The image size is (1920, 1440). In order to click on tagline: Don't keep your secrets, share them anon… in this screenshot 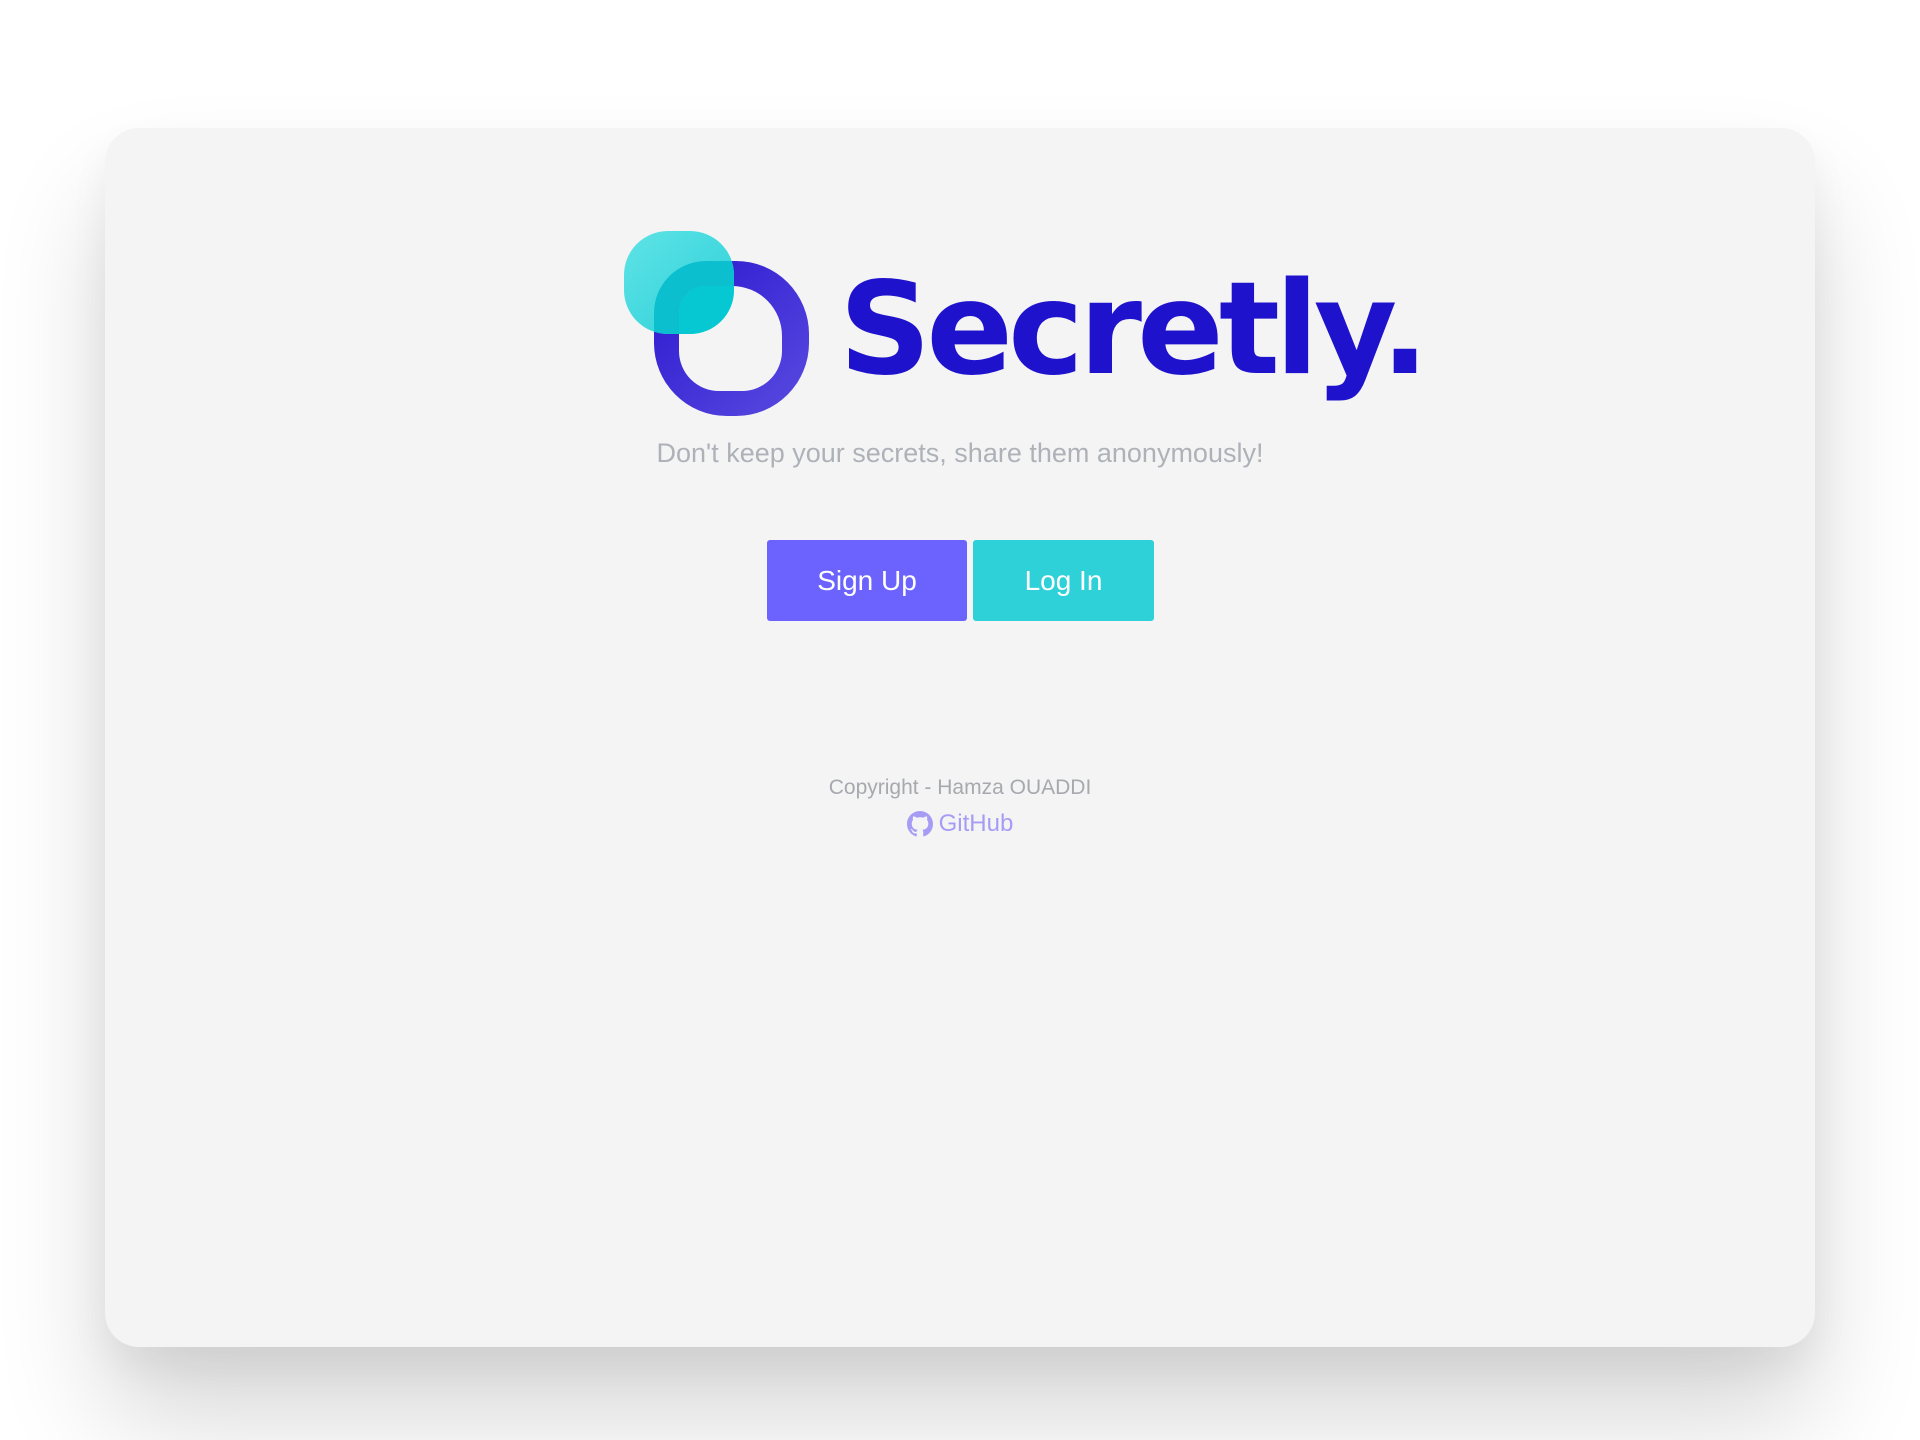, I will do `click(960, 453)`.